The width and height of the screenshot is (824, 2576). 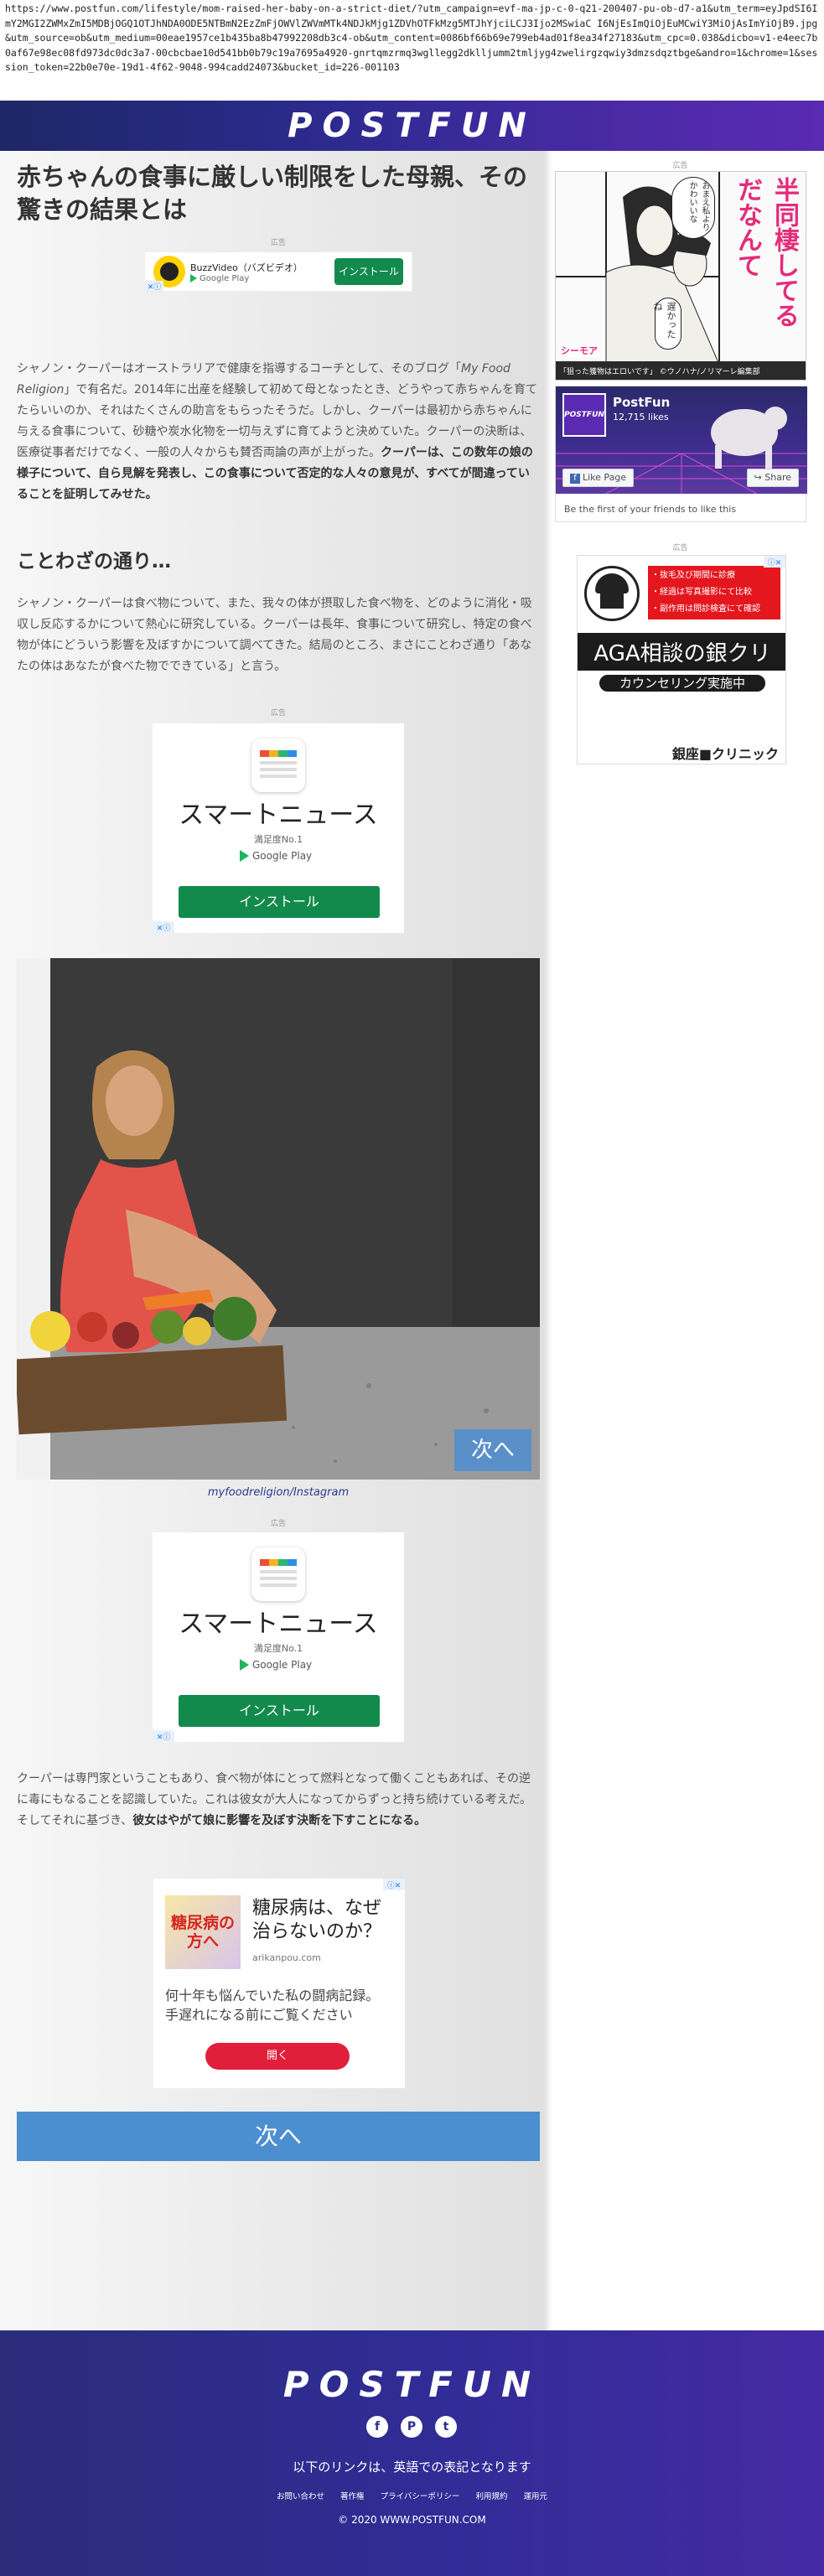 I want to click on facebook-like-page-button: f Like Page, so click(x=598, y=478).